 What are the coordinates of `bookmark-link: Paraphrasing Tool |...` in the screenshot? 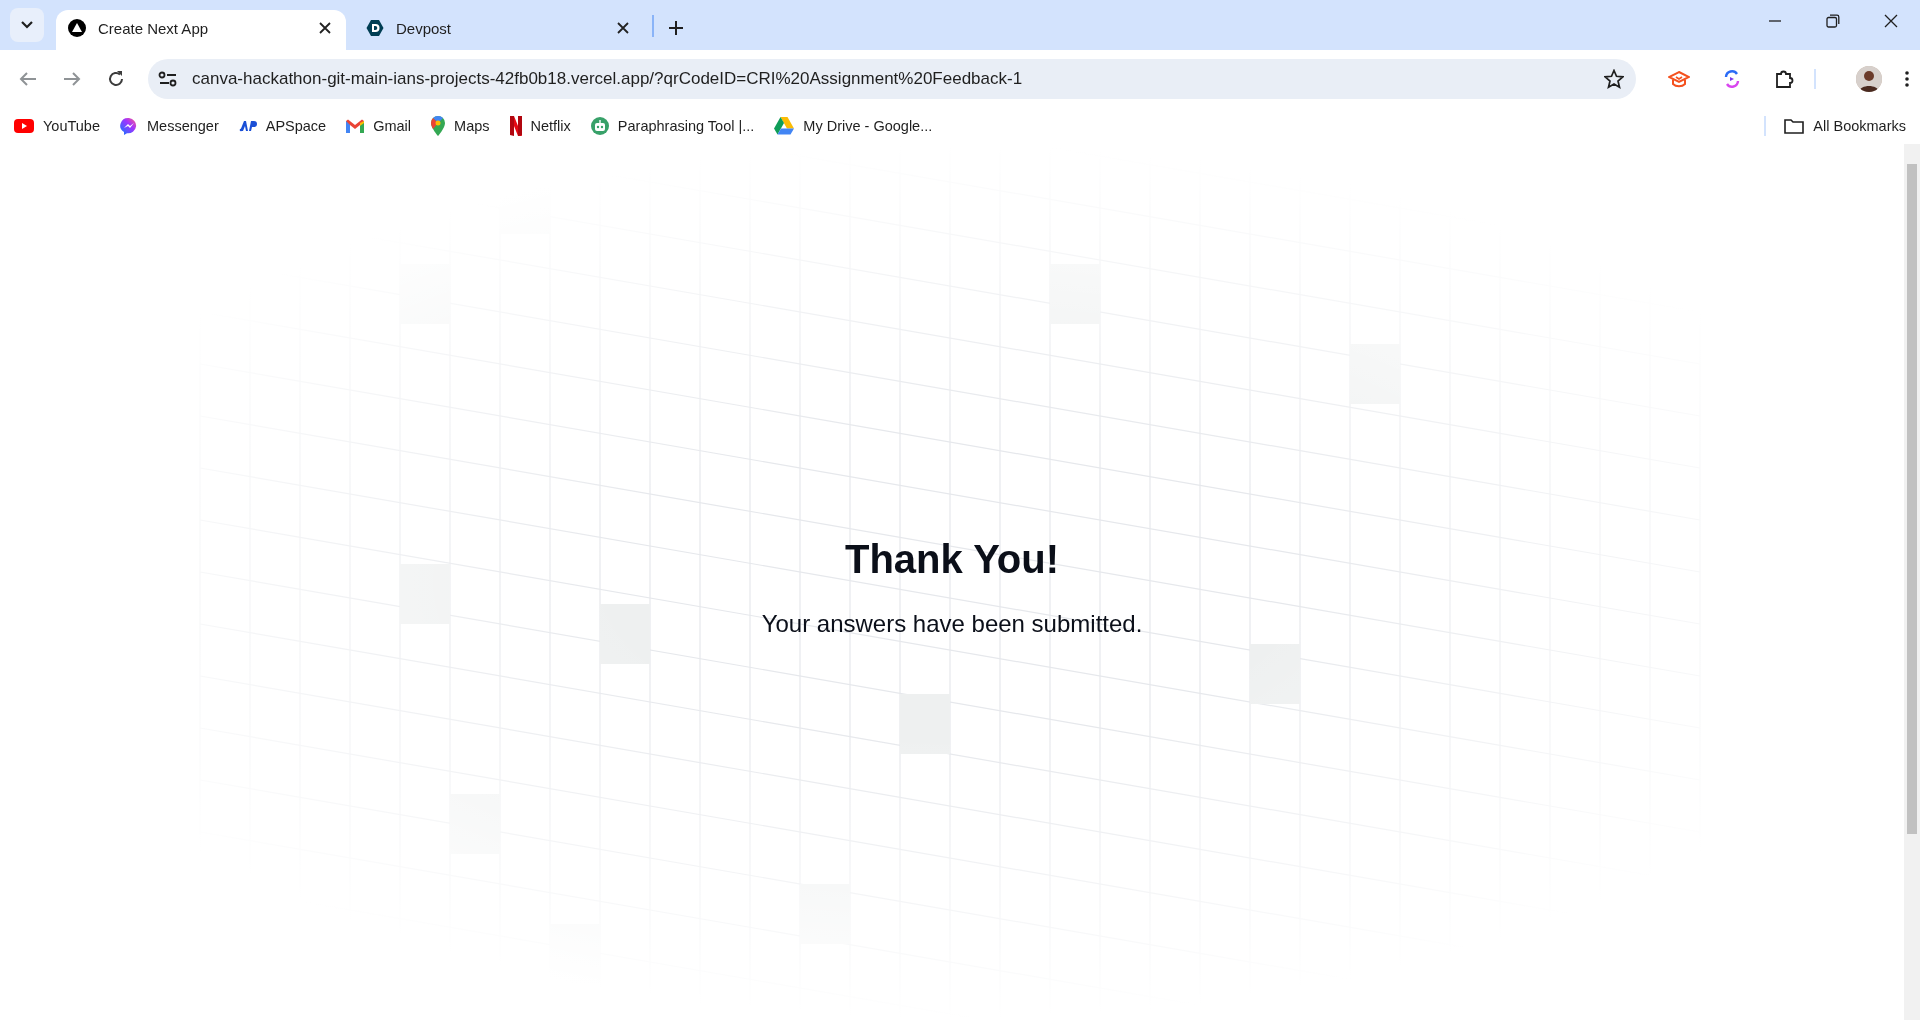 It's located at (672, 126).